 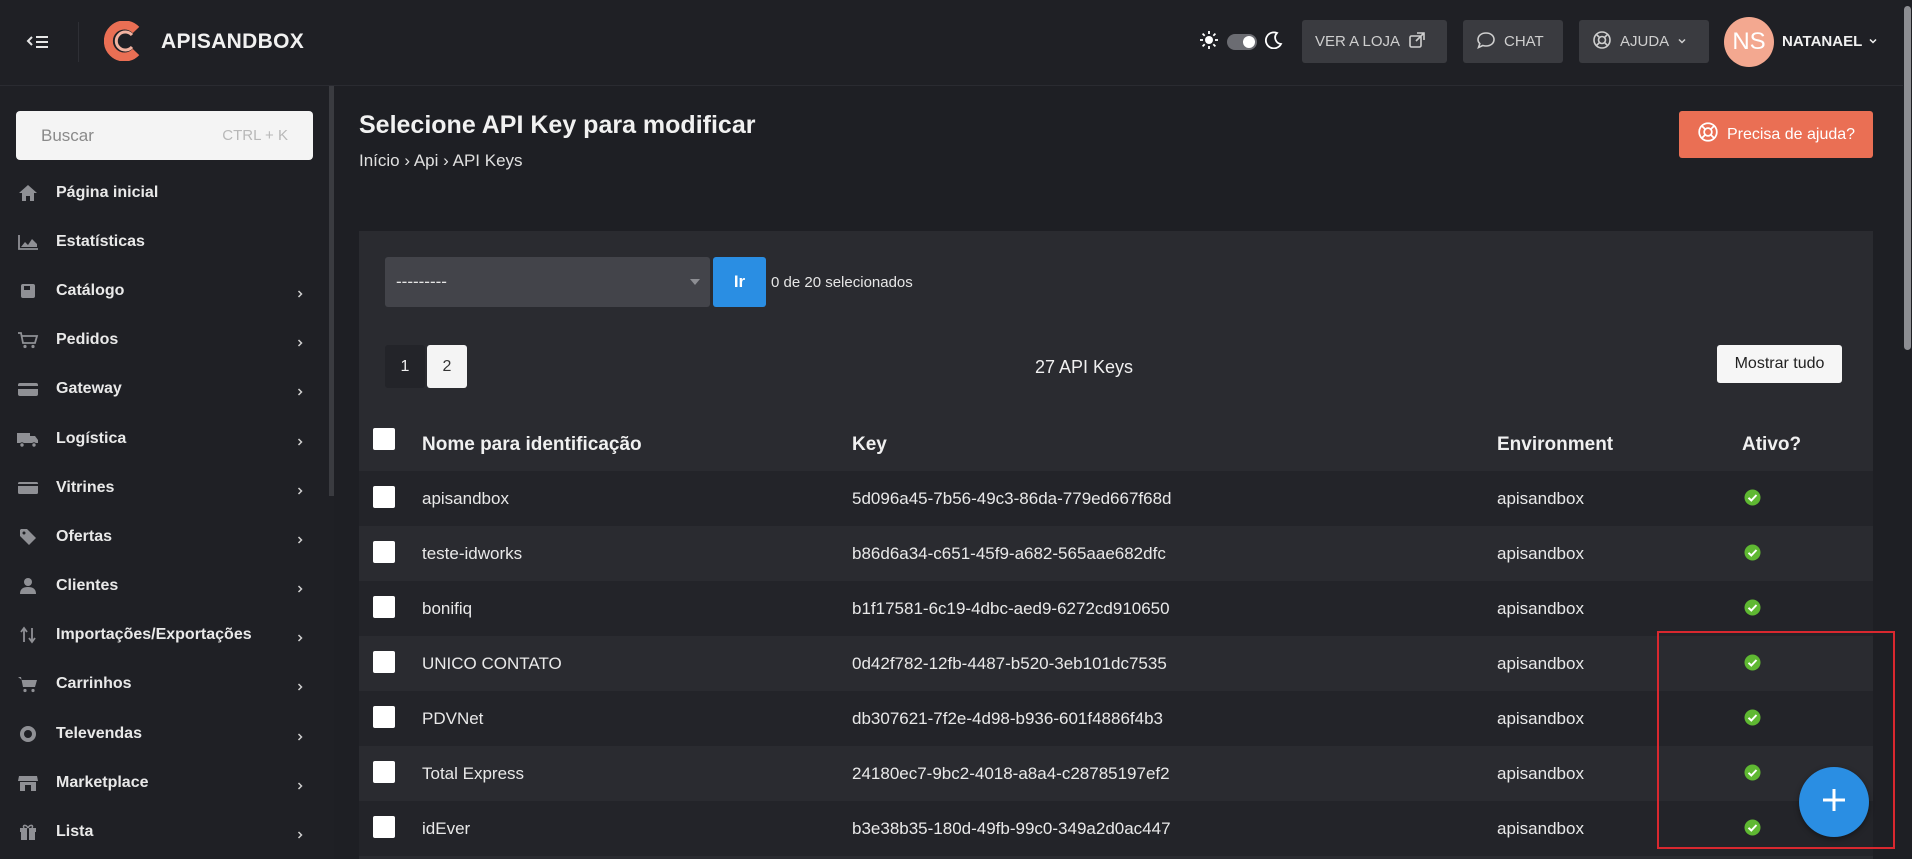 What do you see at coordinates (40, 42) in the screenshot?
I see `menu-toggle-icon` at bounding box center [40, 42].